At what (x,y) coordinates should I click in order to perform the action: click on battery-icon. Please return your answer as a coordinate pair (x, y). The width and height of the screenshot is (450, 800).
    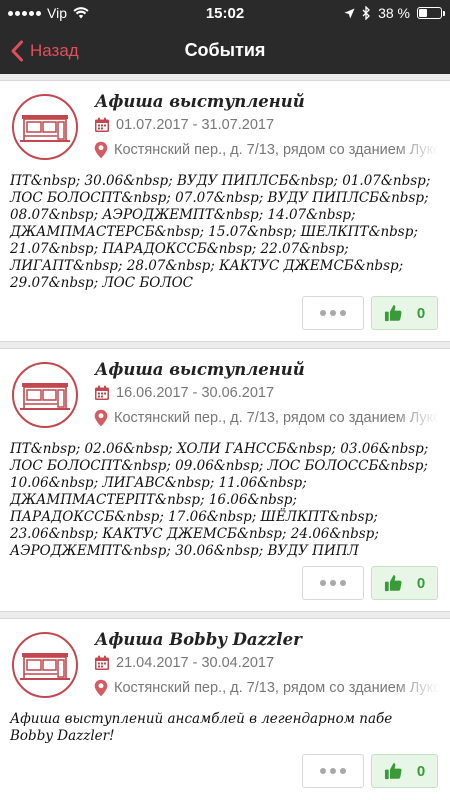
    Looking at the image, I should click on (431, 13).